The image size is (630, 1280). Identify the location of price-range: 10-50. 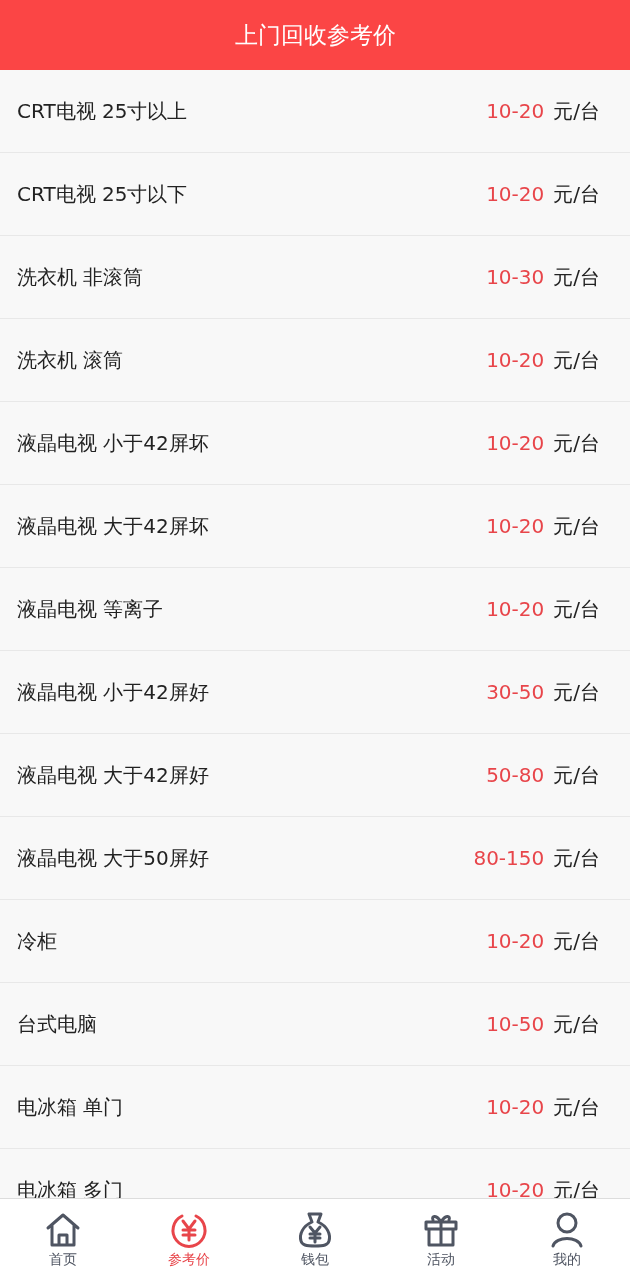
(515, 1024).